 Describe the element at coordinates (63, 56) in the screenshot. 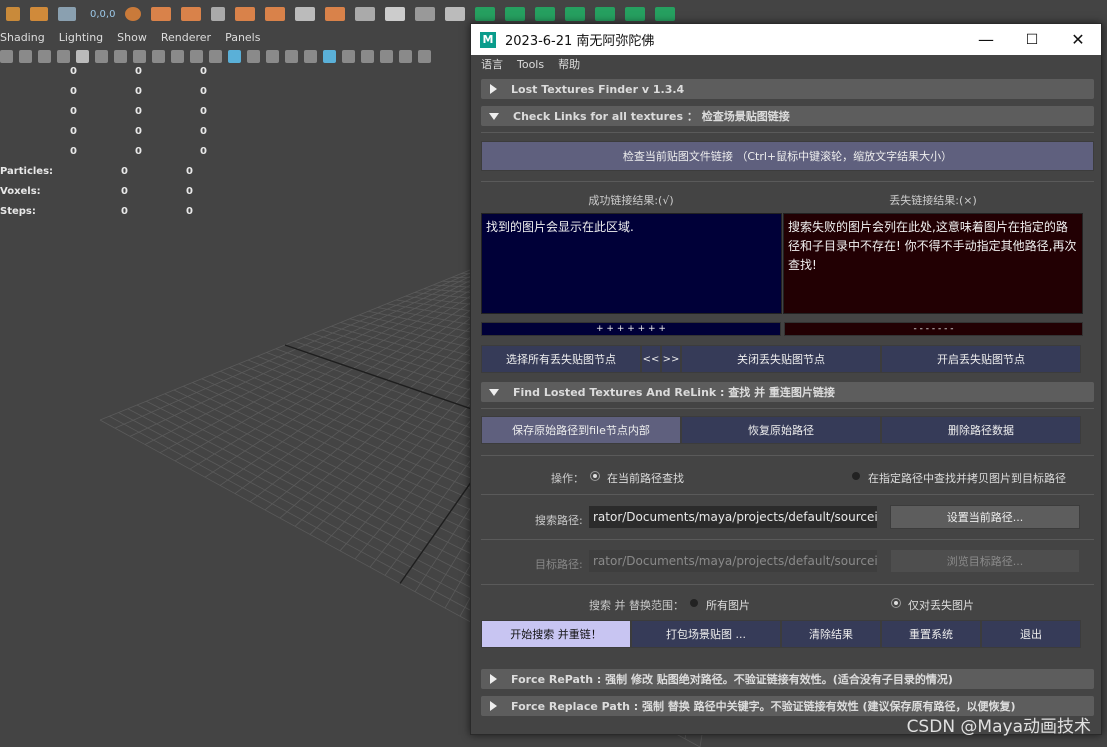

I see `image-plane-icon` at that location.